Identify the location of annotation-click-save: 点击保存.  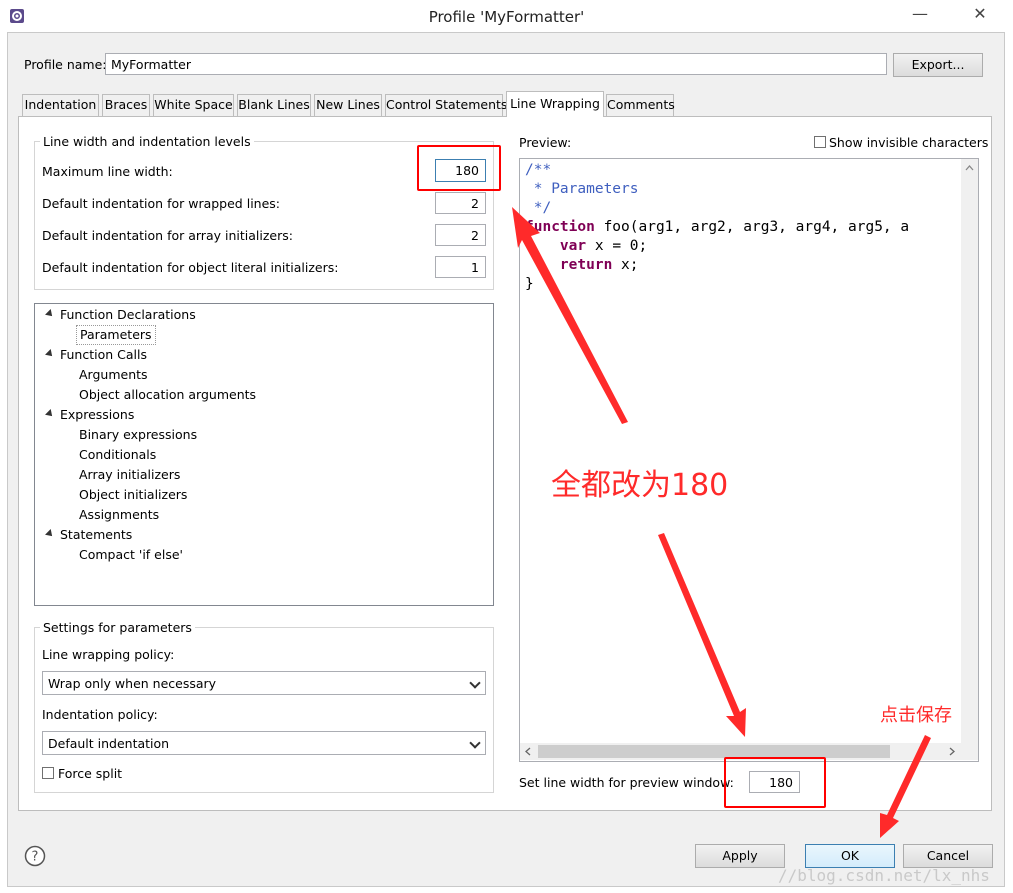
(916, 715).